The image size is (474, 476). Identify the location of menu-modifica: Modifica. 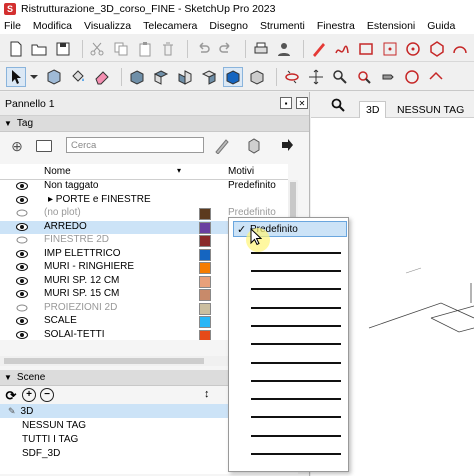
(52, 26).